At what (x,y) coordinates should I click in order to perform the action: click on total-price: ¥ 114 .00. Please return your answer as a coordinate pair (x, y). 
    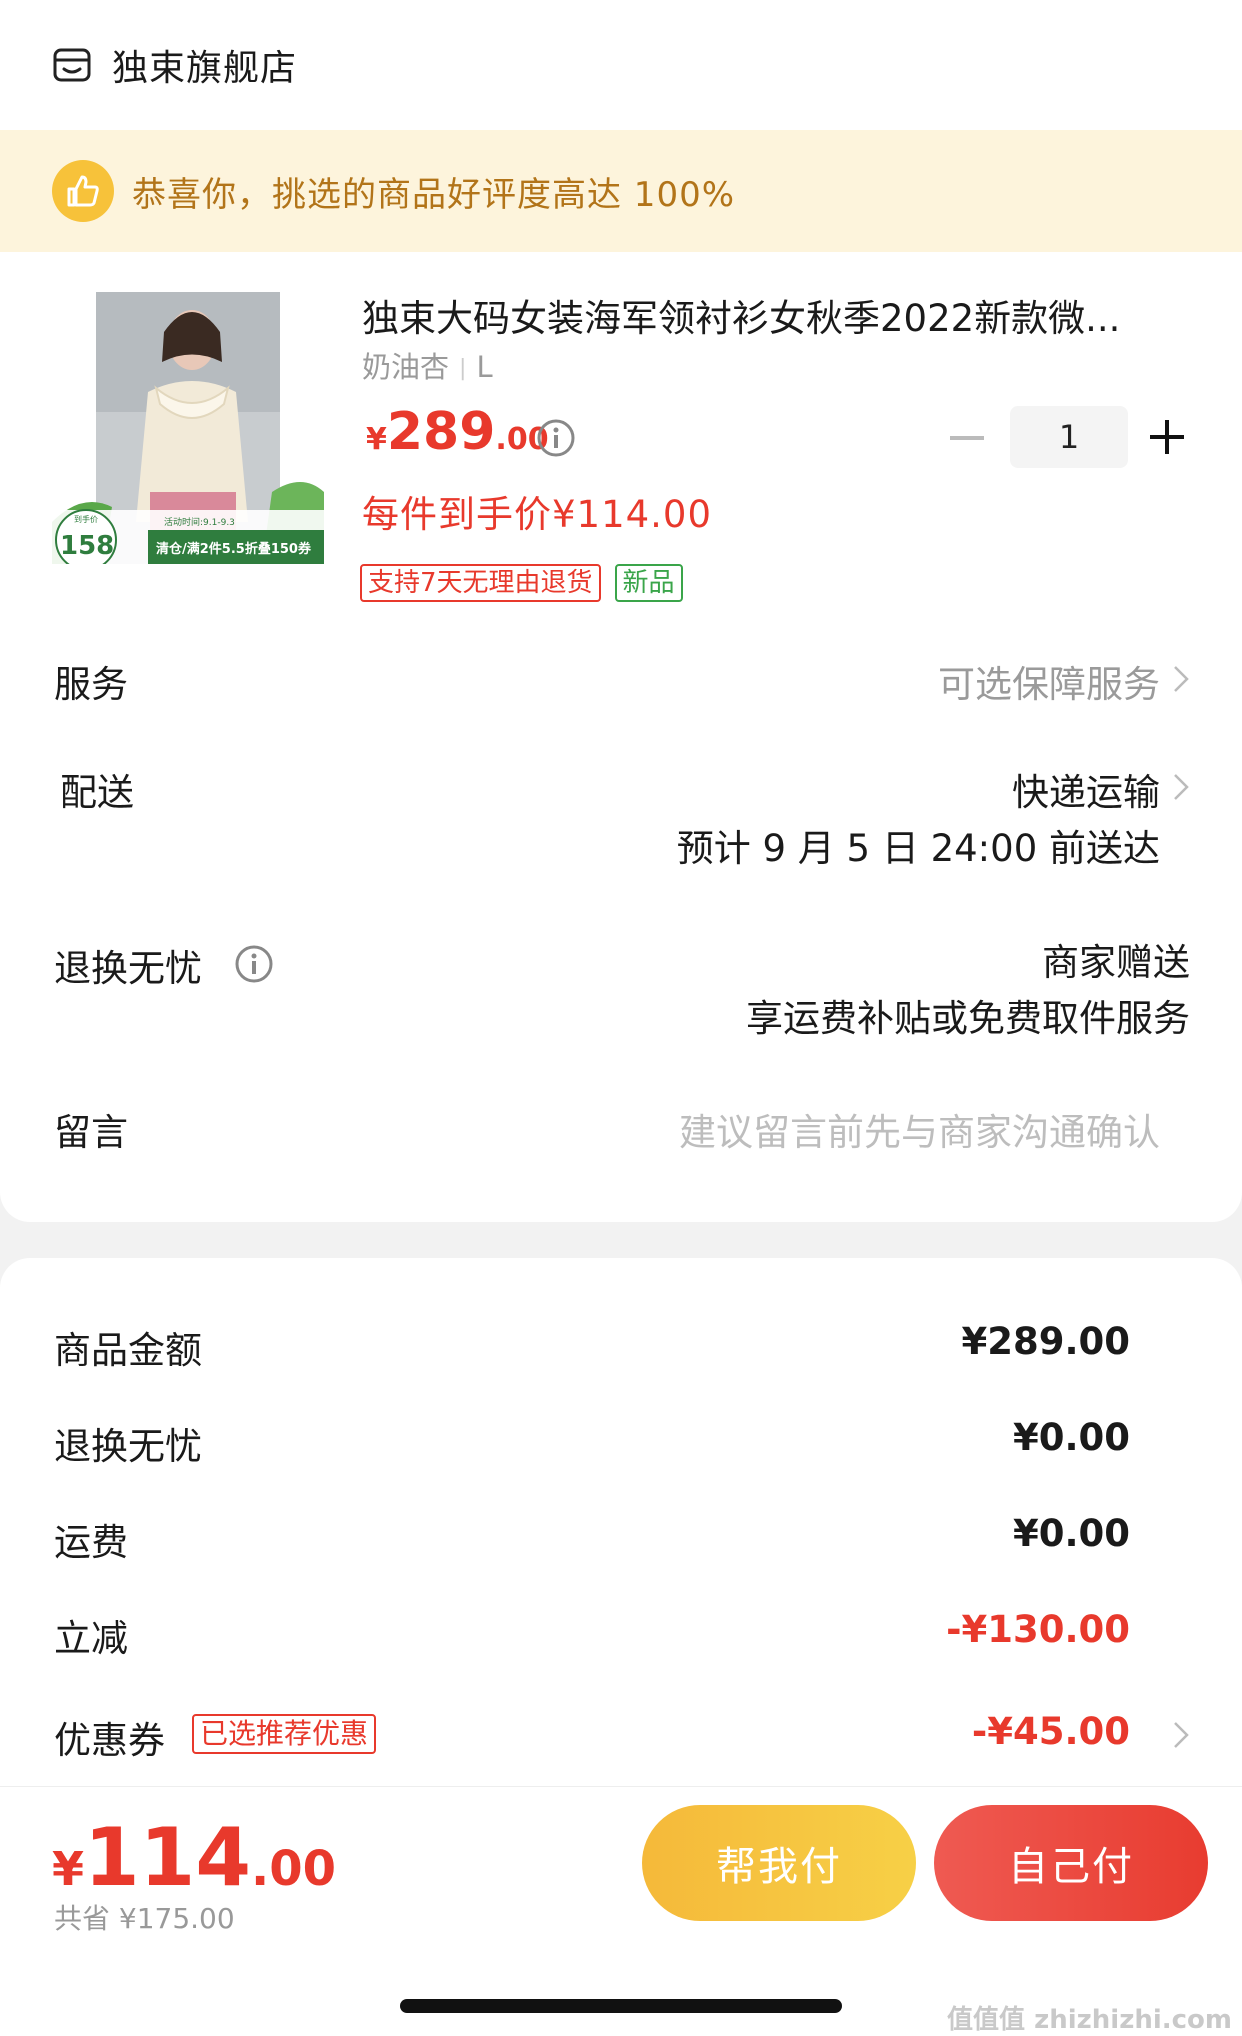
    Looking at the image, I should click on (194, 1857).